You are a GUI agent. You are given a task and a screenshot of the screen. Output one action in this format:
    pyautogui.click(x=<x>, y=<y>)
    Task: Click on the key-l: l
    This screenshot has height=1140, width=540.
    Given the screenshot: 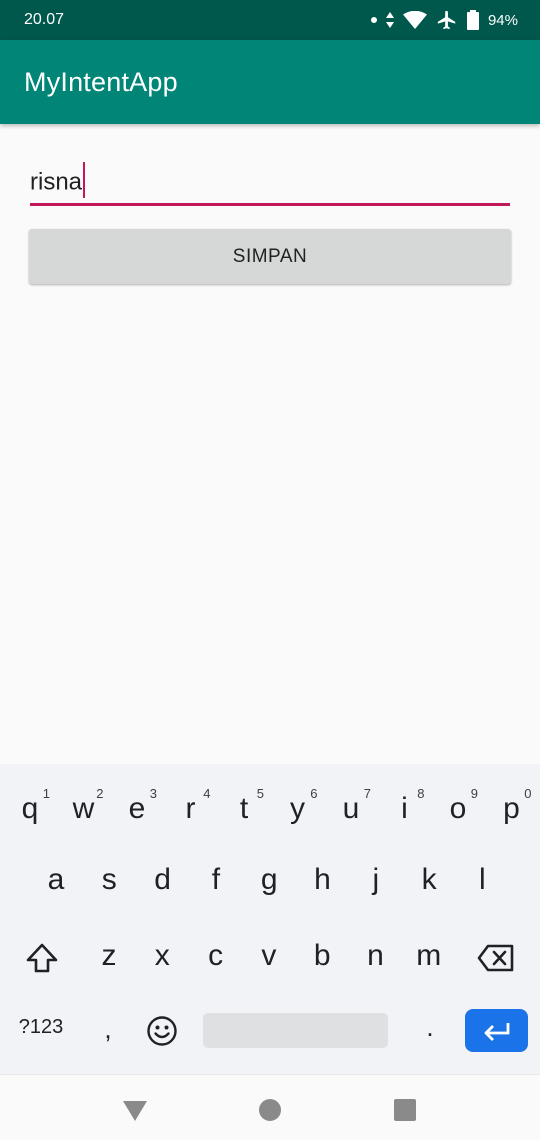 What is the action you would take?
    pyautogui.click(x=482, y=880)
    